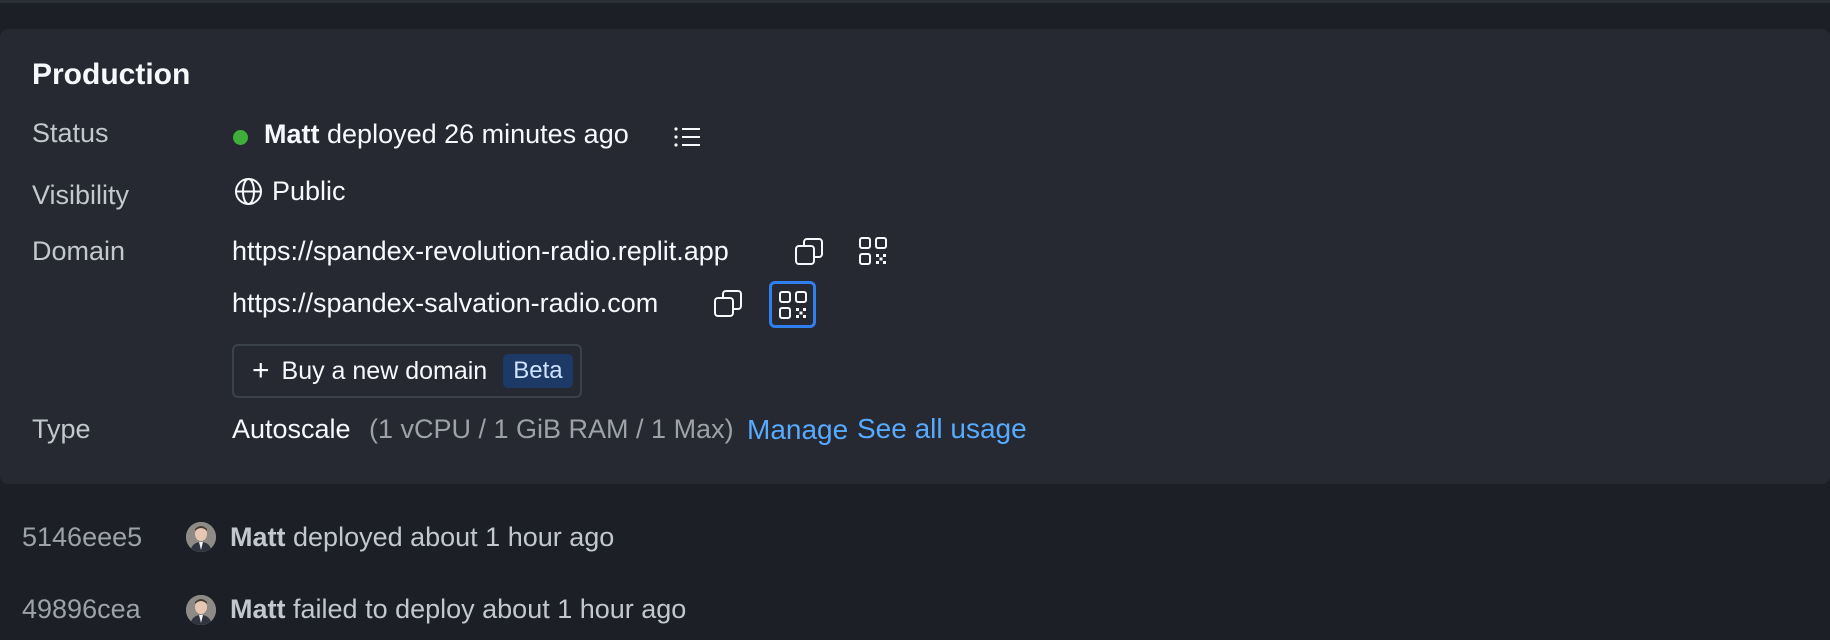  Describe the element at coordinates (291, 429) in the screenshot. I see `type-value: Autoscale` at that location.